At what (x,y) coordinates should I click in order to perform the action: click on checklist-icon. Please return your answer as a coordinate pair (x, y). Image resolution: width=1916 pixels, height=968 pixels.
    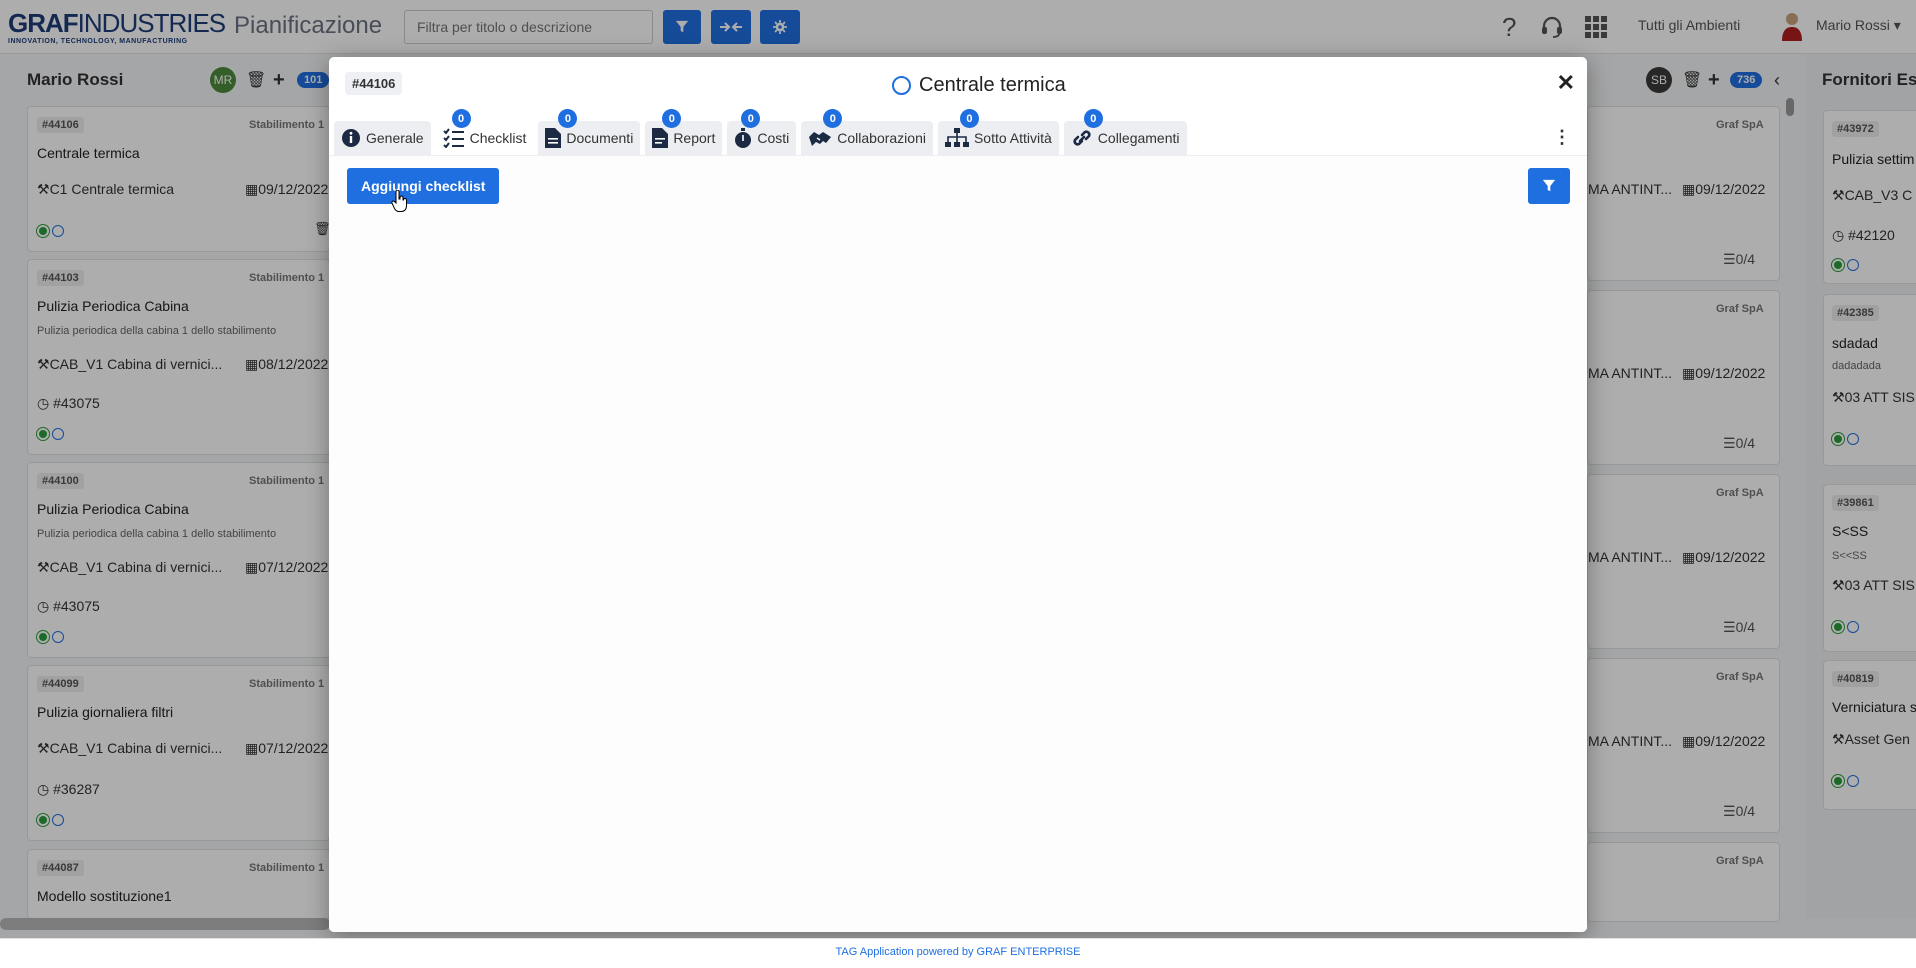
    Looking at the image, I should click on (453, 138).